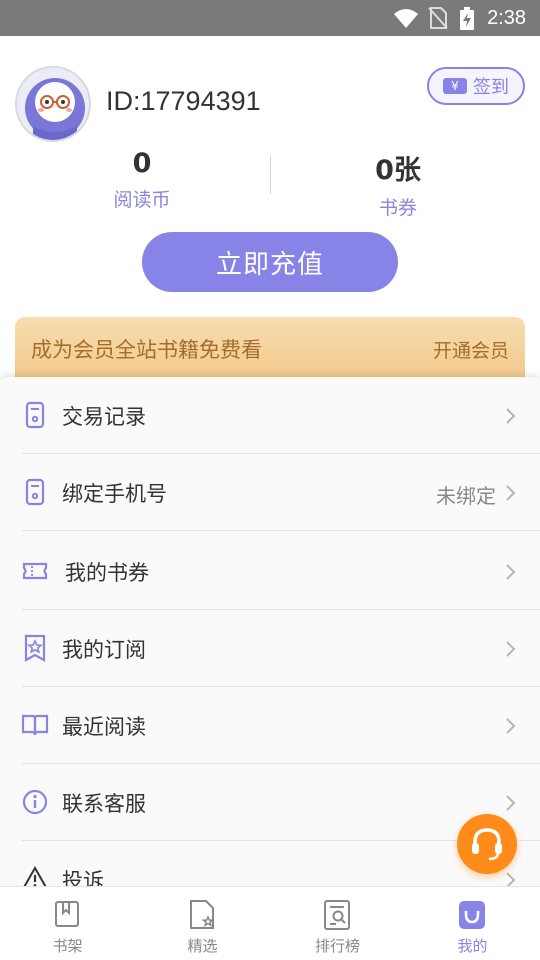 The image size is (540, 960). I want to click on coins-label: 阅读币, so click(142, 200).